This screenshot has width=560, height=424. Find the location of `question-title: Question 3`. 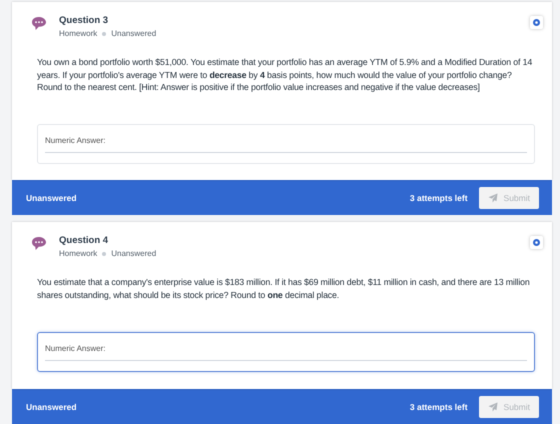

question-title: Question 3 is located at coordinates (84, 20).